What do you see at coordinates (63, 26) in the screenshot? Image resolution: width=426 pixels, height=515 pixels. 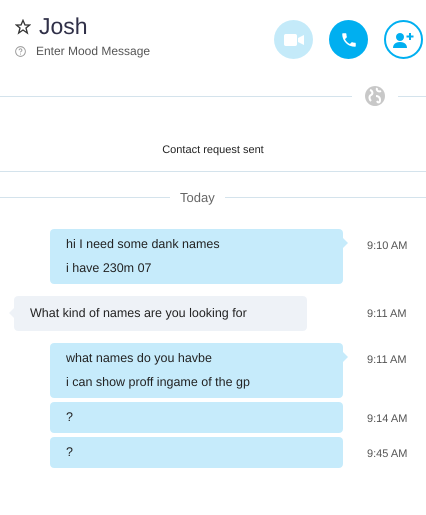 I see `contact-name: Josh` at bounding box center [63, 26].